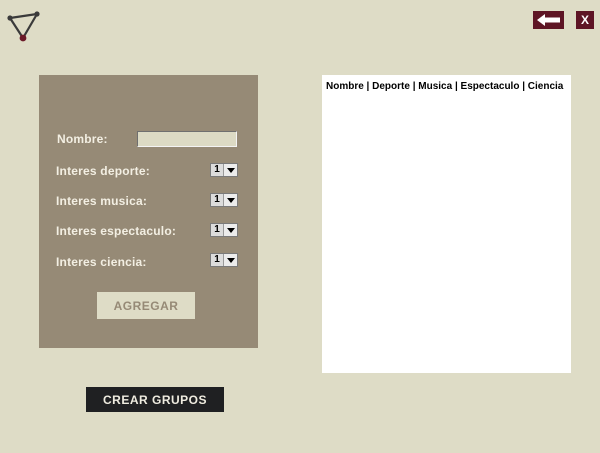 This screenshot has width=600, height=453. I want to click on add-button: AGREGAR, so click(146, 305).